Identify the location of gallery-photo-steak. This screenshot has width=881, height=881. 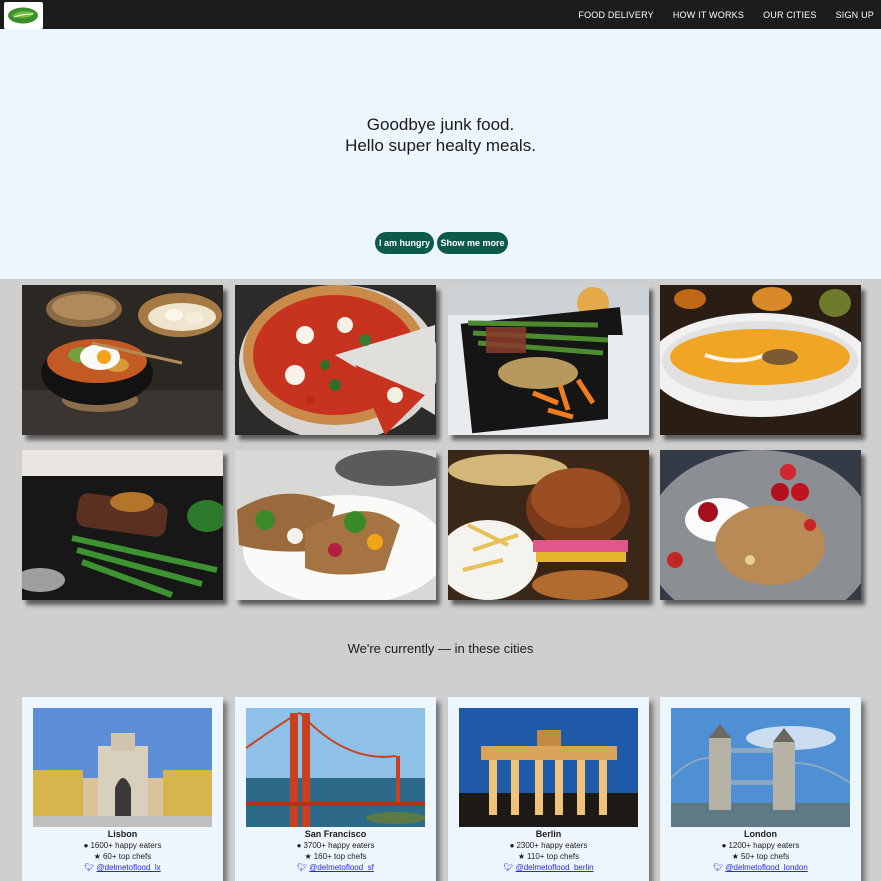
(122, 525).